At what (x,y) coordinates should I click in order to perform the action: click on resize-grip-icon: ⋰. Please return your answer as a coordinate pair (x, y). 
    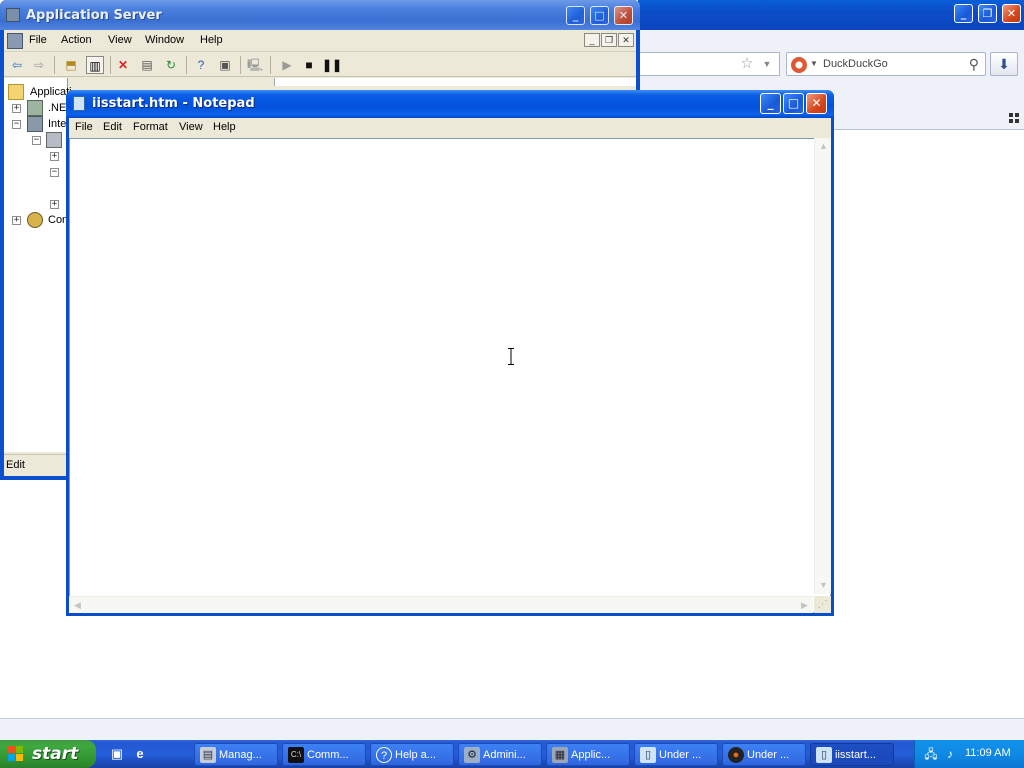
    Looking at the image, I should click on (822, 604).